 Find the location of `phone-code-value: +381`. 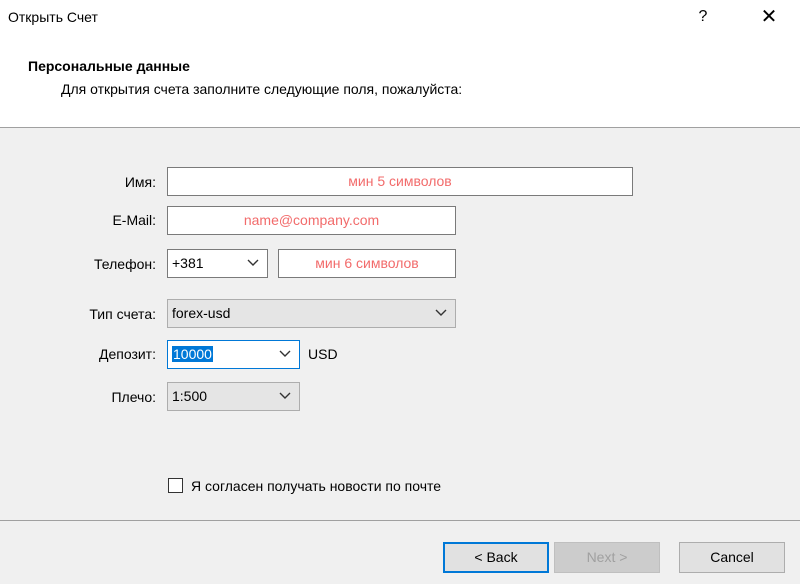

phone-code-value: +381 is located at coordinates (188, 263).